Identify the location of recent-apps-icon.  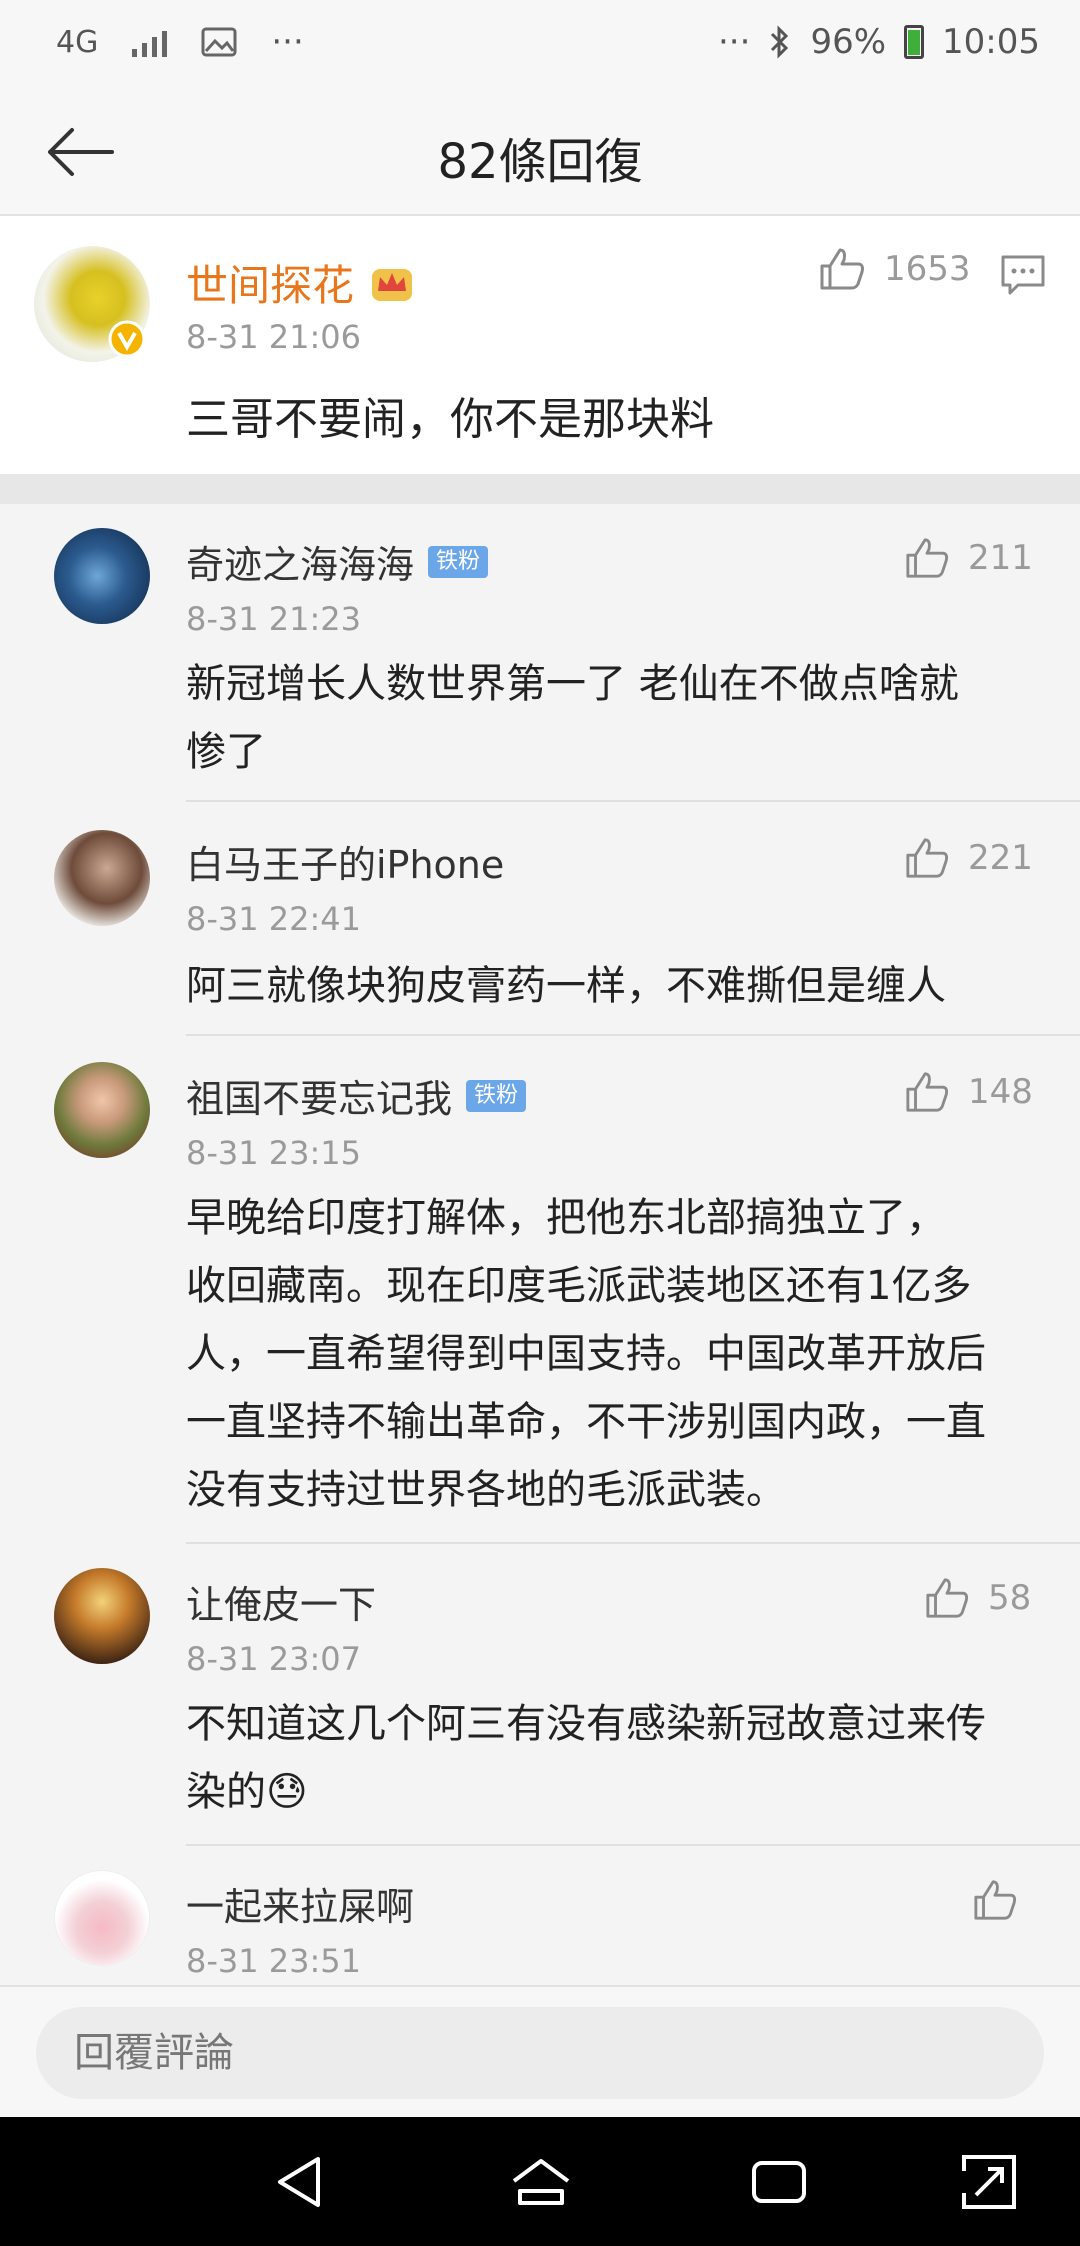
(779, 2182).